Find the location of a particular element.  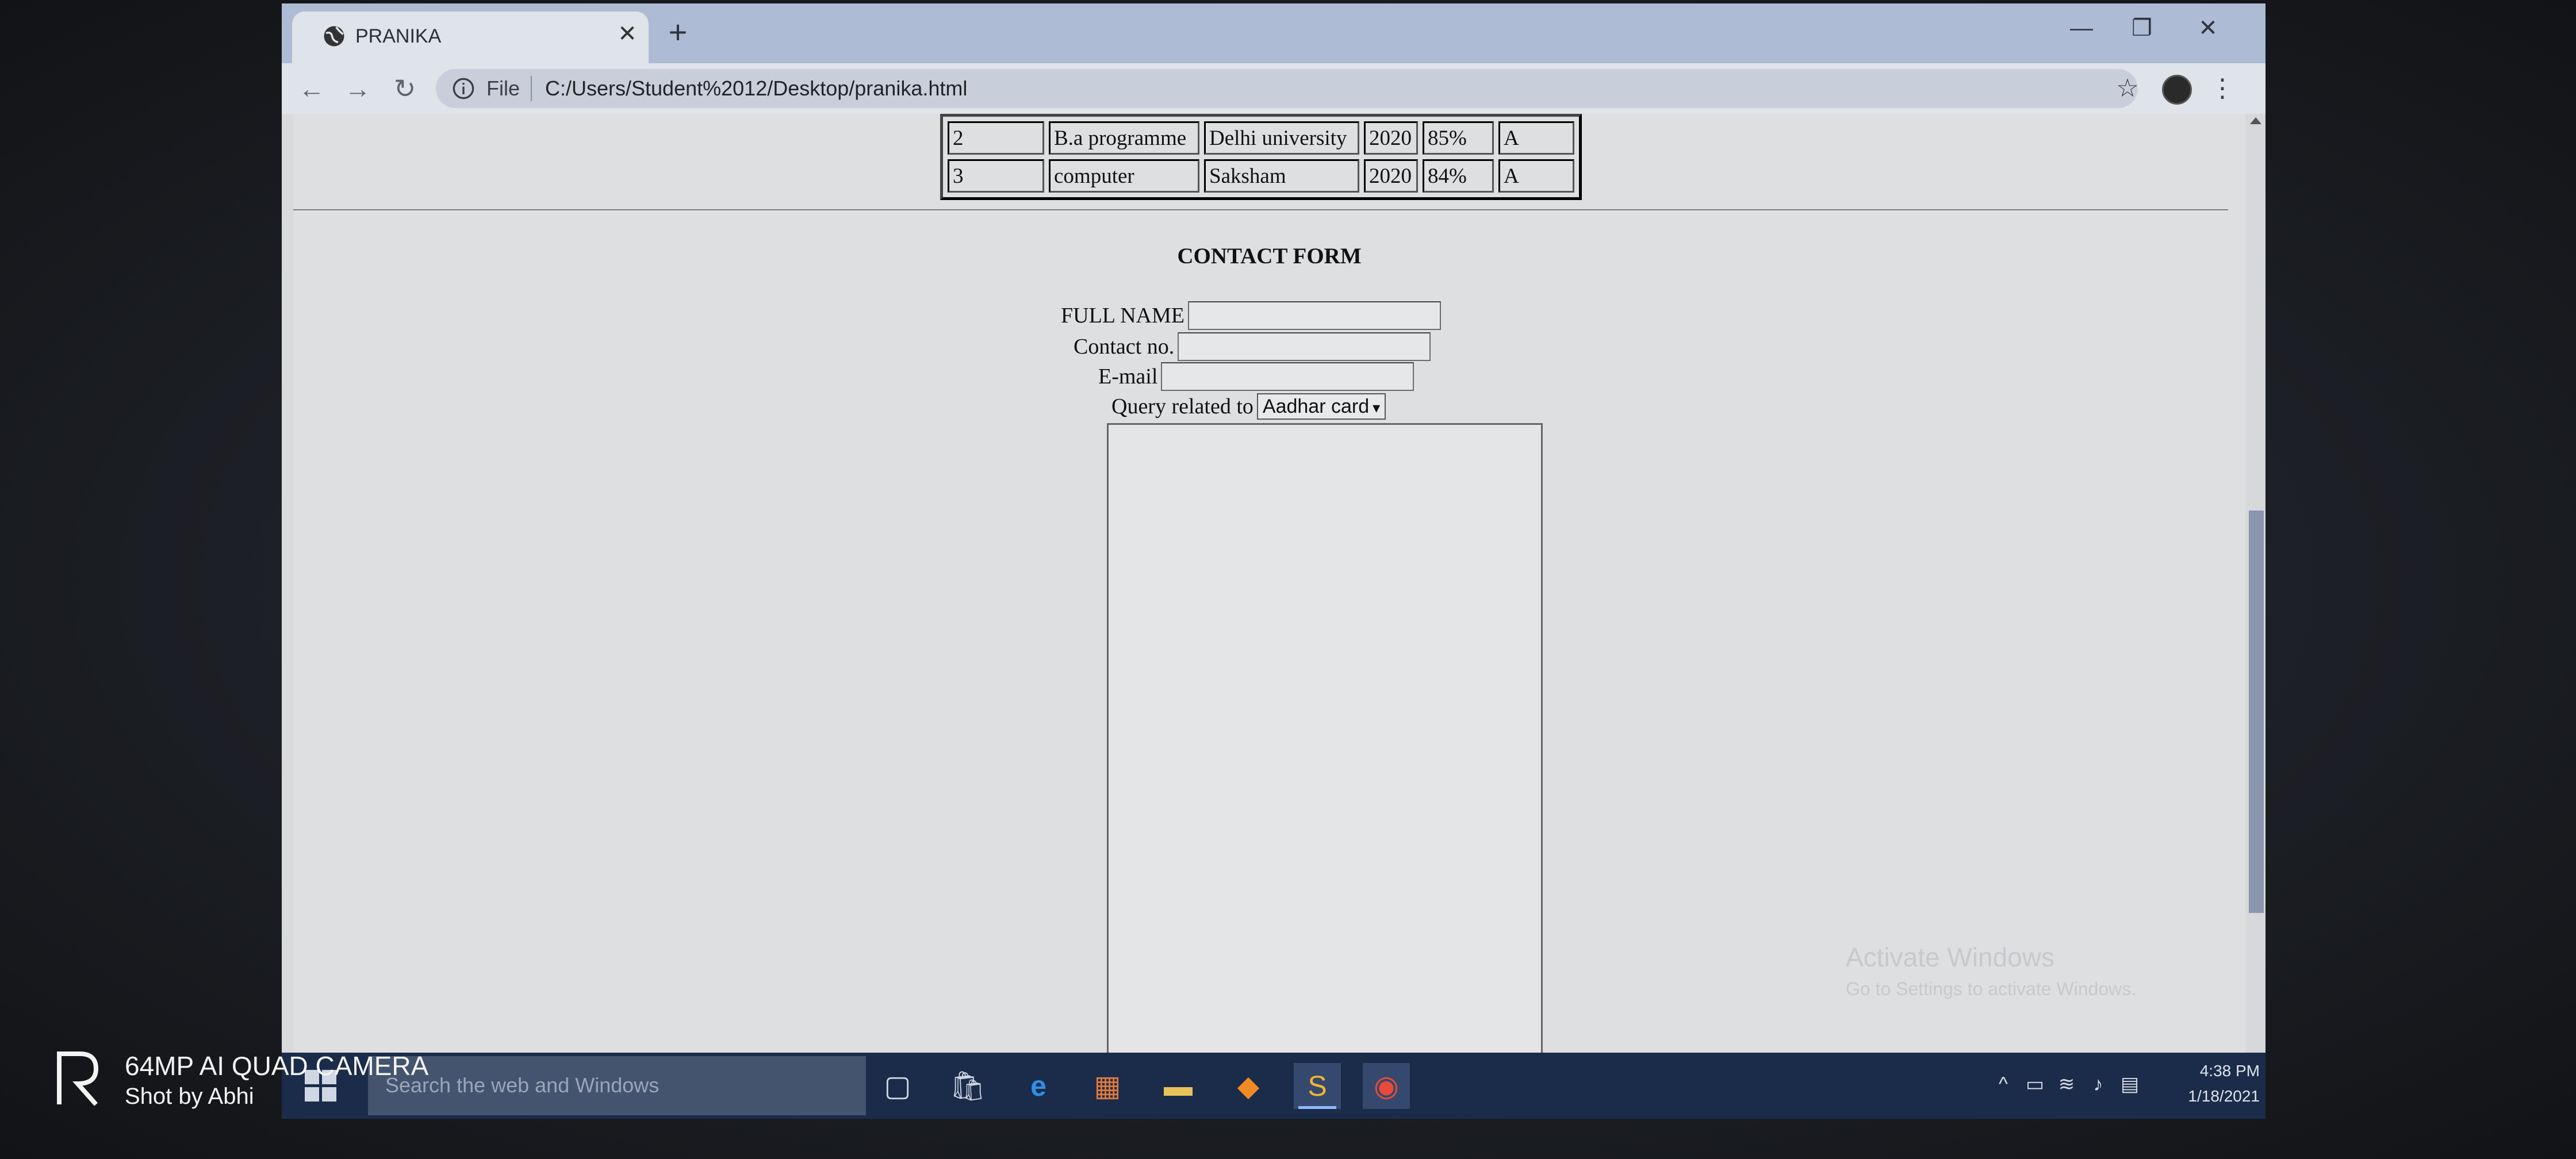

form-title: CONTACT FORM is located at coordinates (1269, 256).